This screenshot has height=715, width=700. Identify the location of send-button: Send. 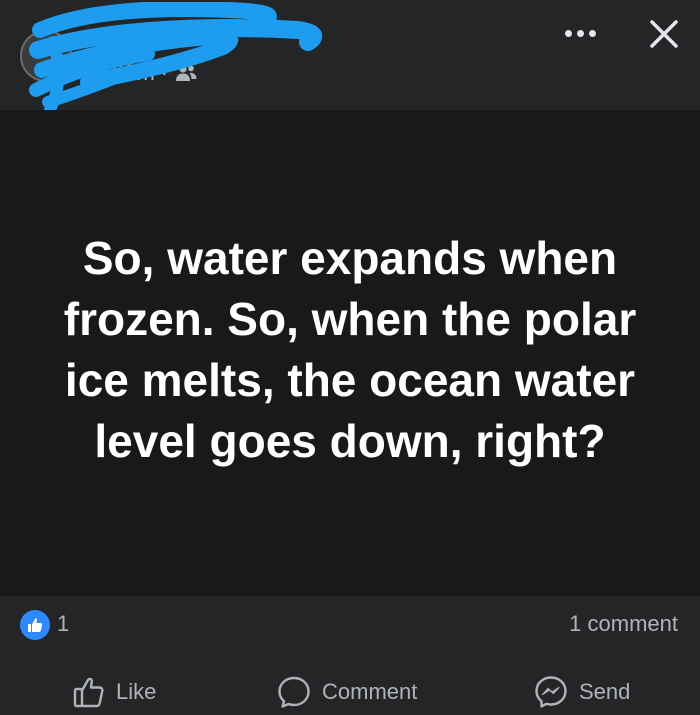
(581, 692).